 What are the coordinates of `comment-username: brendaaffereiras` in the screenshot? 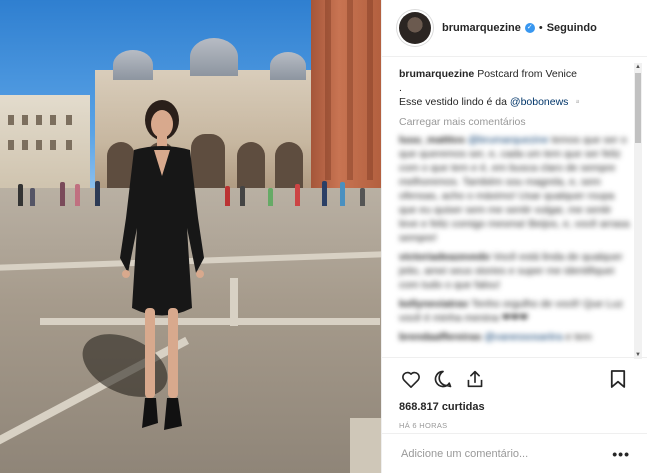 It's located at (440, 337).